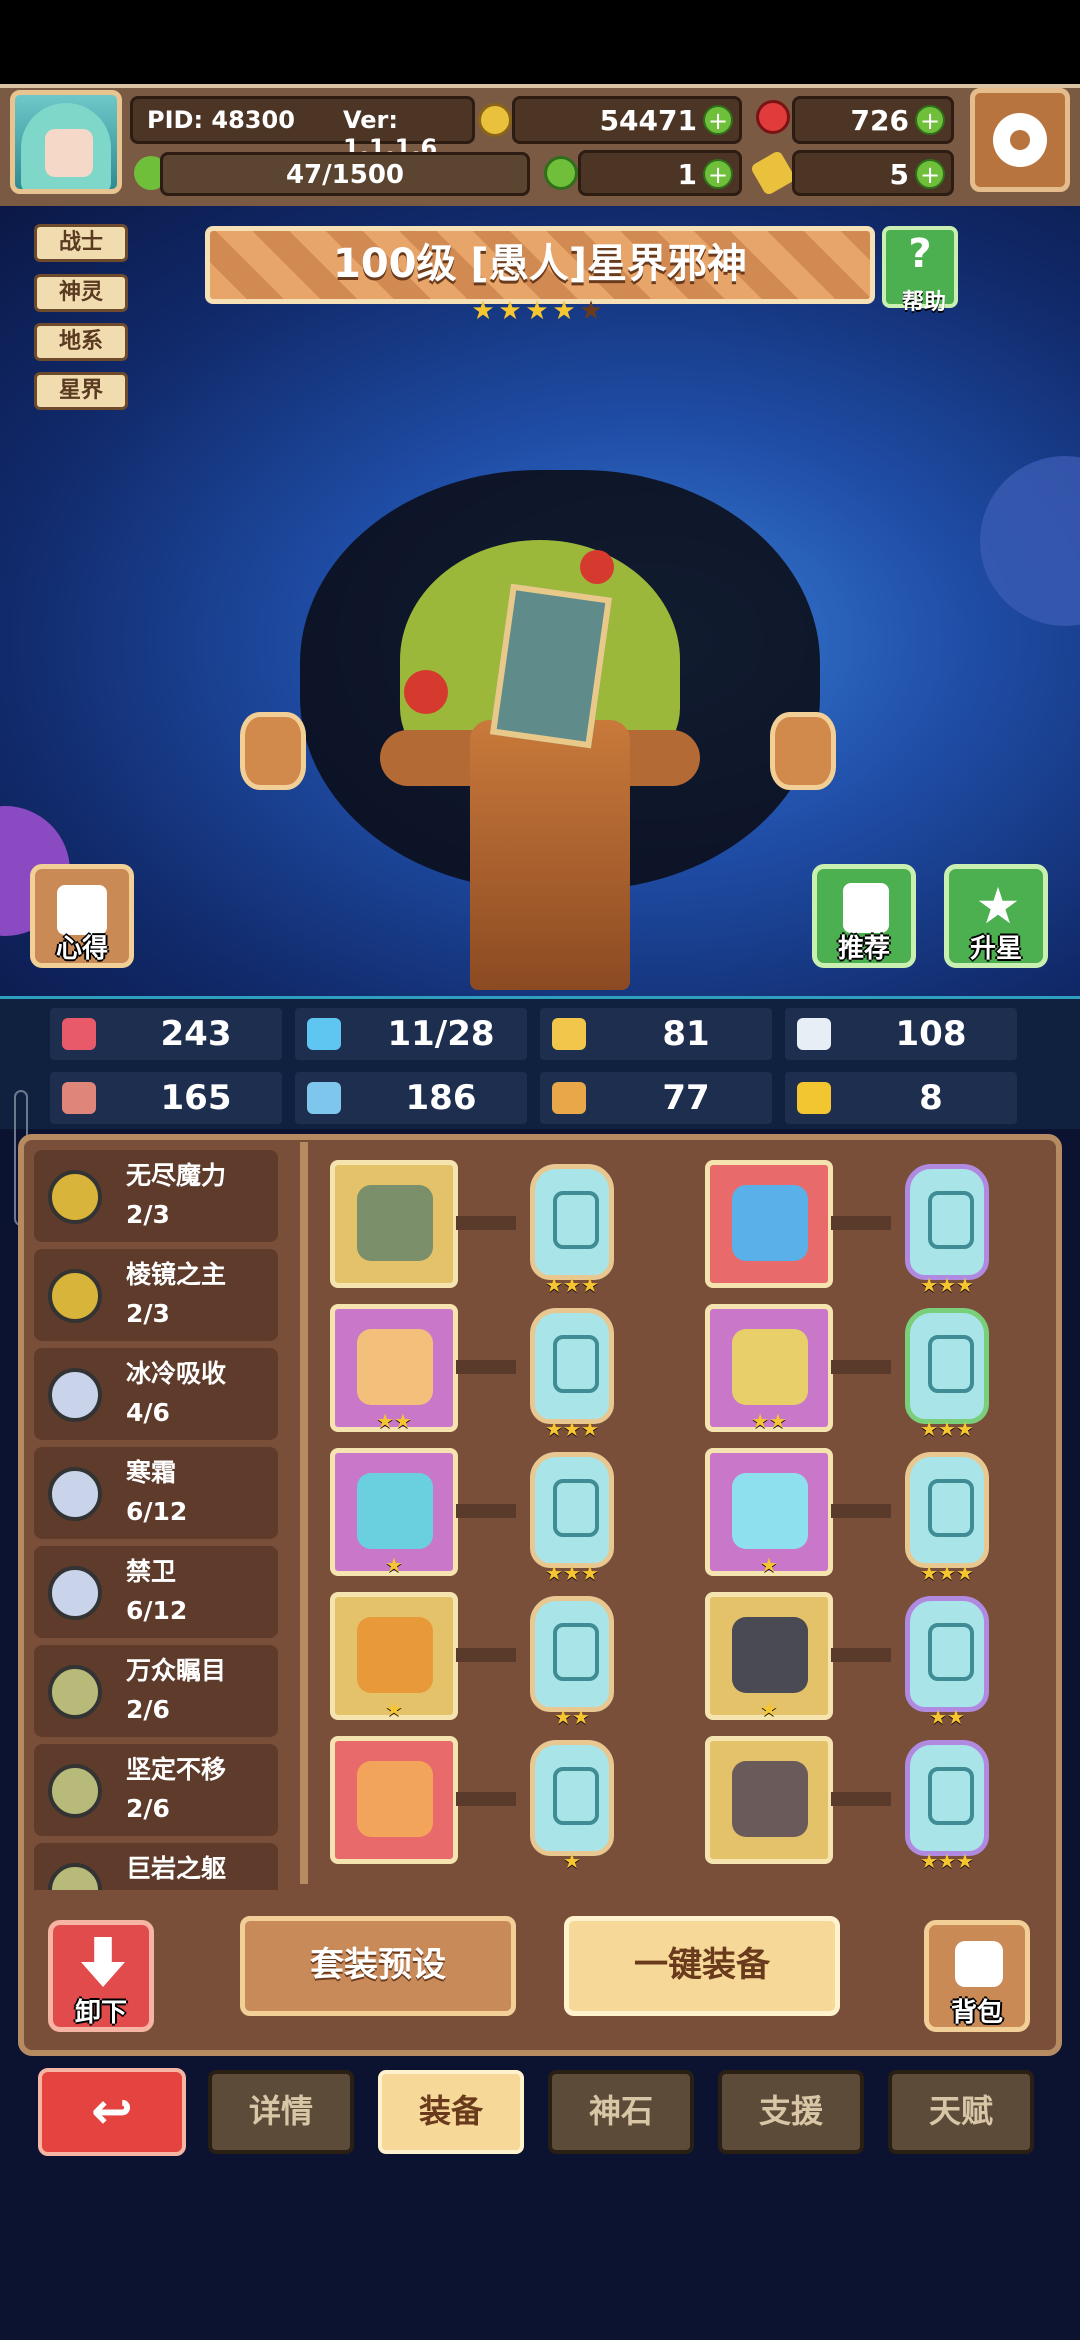 Image resolution: width=1080 pixels, height=2340 pixels. Describe the element at coordinates (273, 751) in the screenshot. I see `previous-hero-button` at that location.